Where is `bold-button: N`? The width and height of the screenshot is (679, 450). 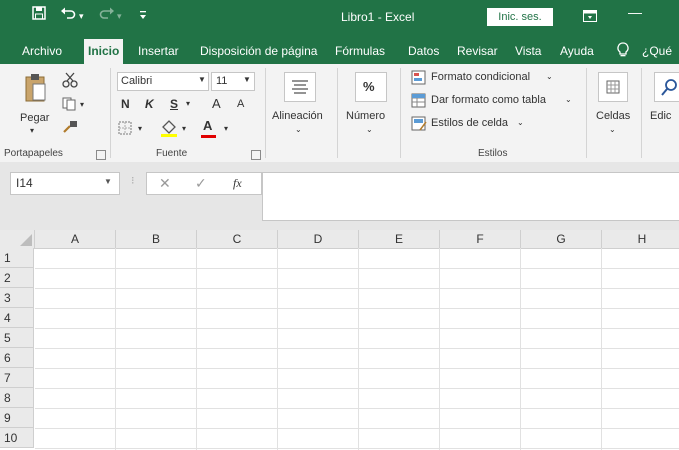
bold-button: N is located at coordinates (125, 104).